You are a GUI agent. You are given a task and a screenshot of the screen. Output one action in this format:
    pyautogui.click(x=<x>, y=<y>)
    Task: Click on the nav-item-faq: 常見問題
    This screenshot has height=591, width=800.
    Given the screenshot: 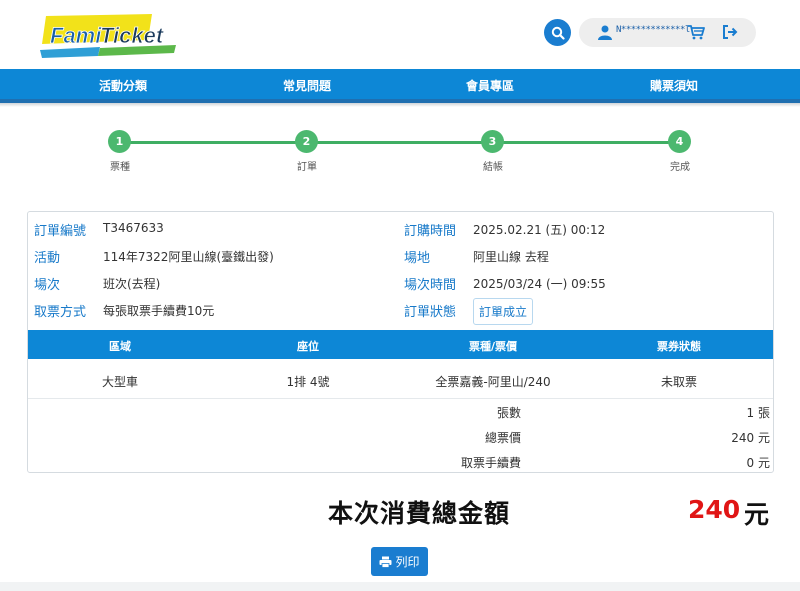 What is the action you would take?
    pyautogui.click(x=307, y=85)
    